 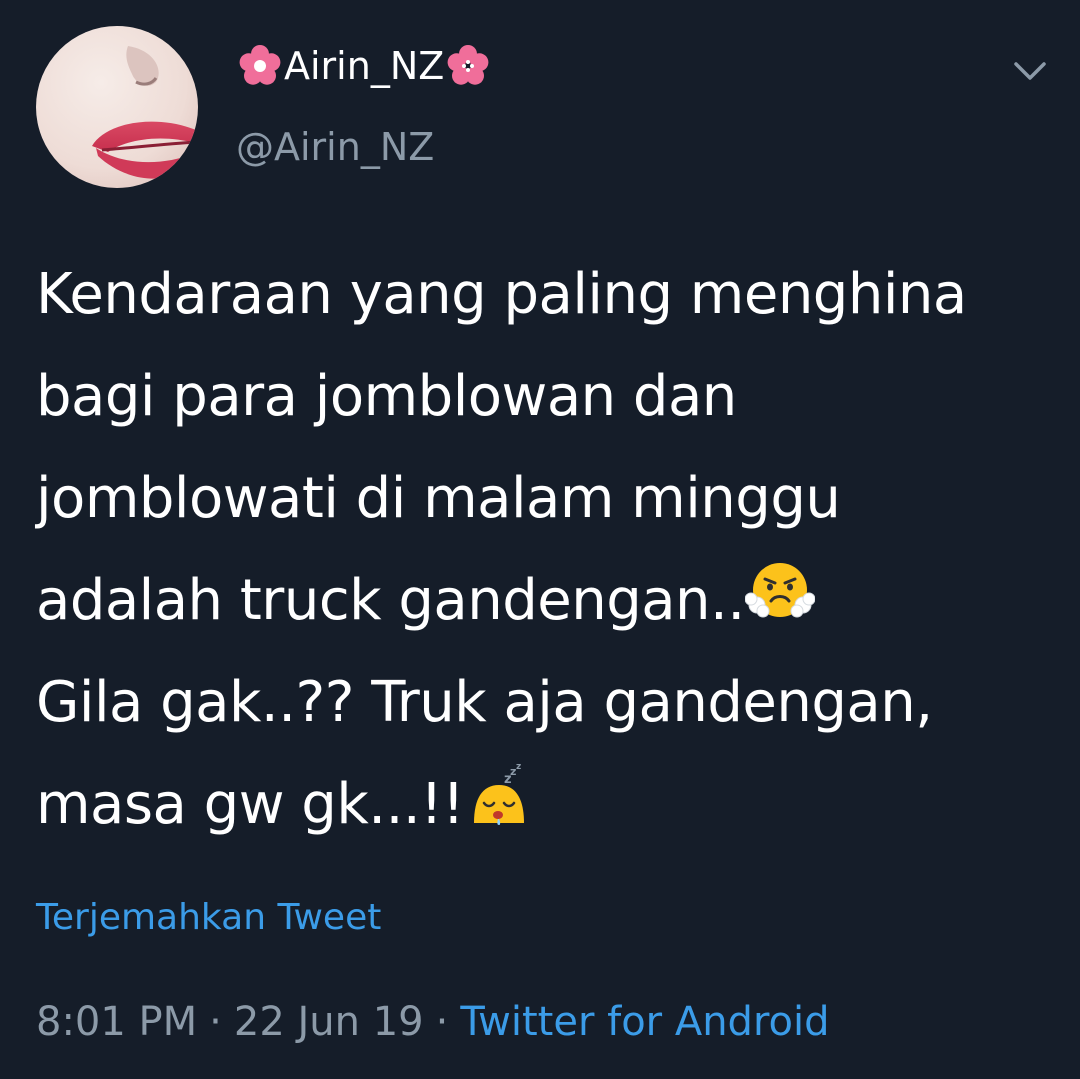 What do you see at coordinates (499, 794) in the screenshot?
I see `sleepy-face-icon: z z z` at bounding box center [499, 794].